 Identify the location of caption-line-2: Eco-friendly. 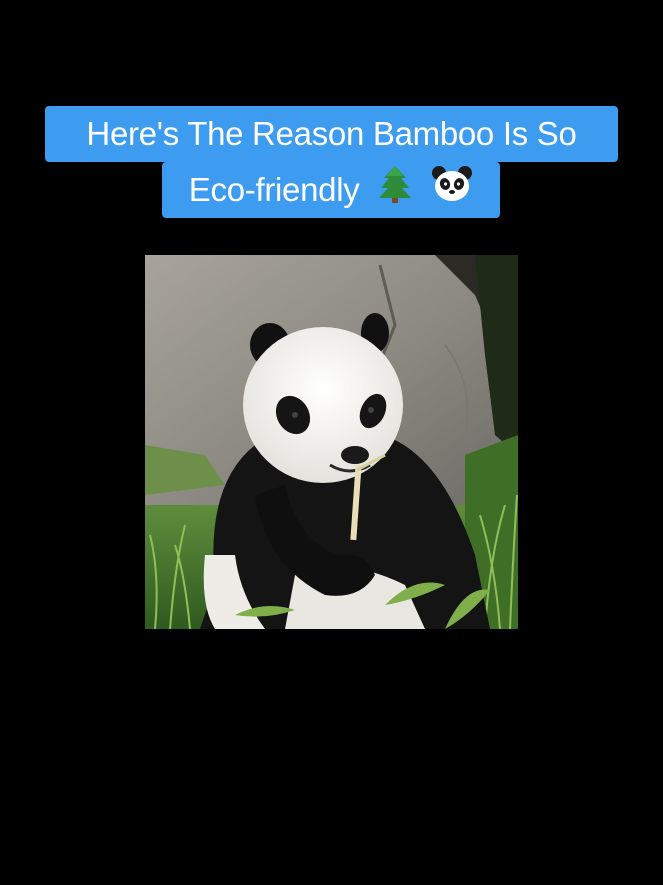
(331, 190).